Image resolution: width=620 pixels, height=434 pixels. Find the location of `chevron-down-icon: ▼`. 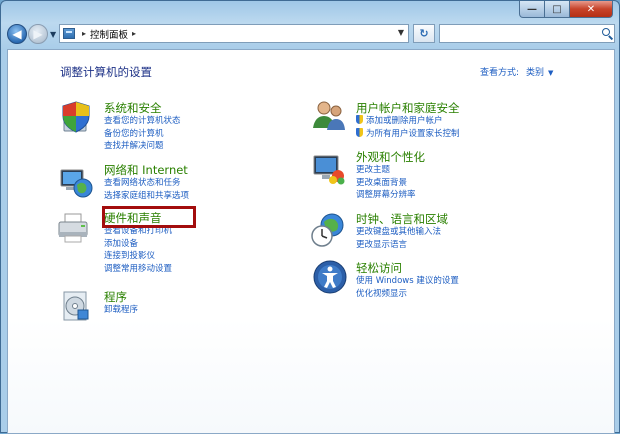

chevron-down-icon: ▼ is located at coordinates (551, 73).